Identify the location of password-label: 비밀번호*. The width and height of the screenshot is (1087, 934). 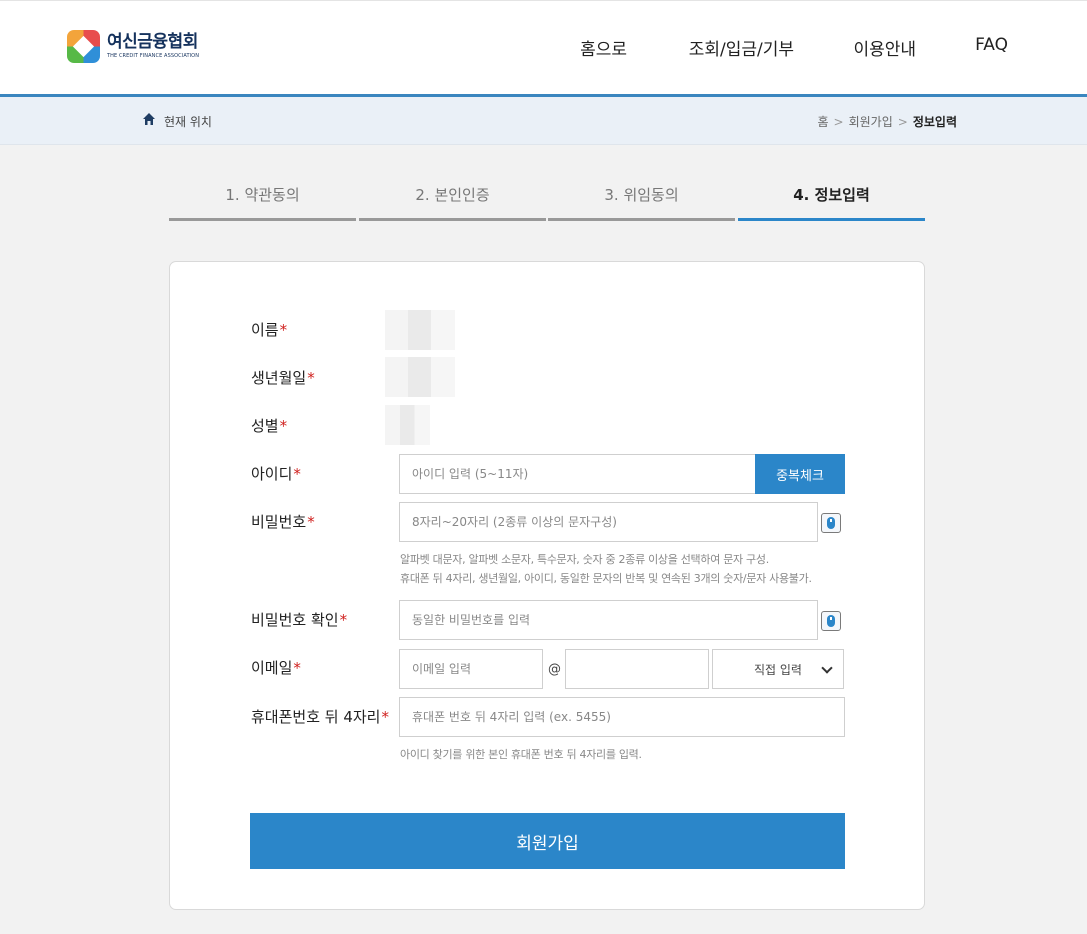
(283, 522).